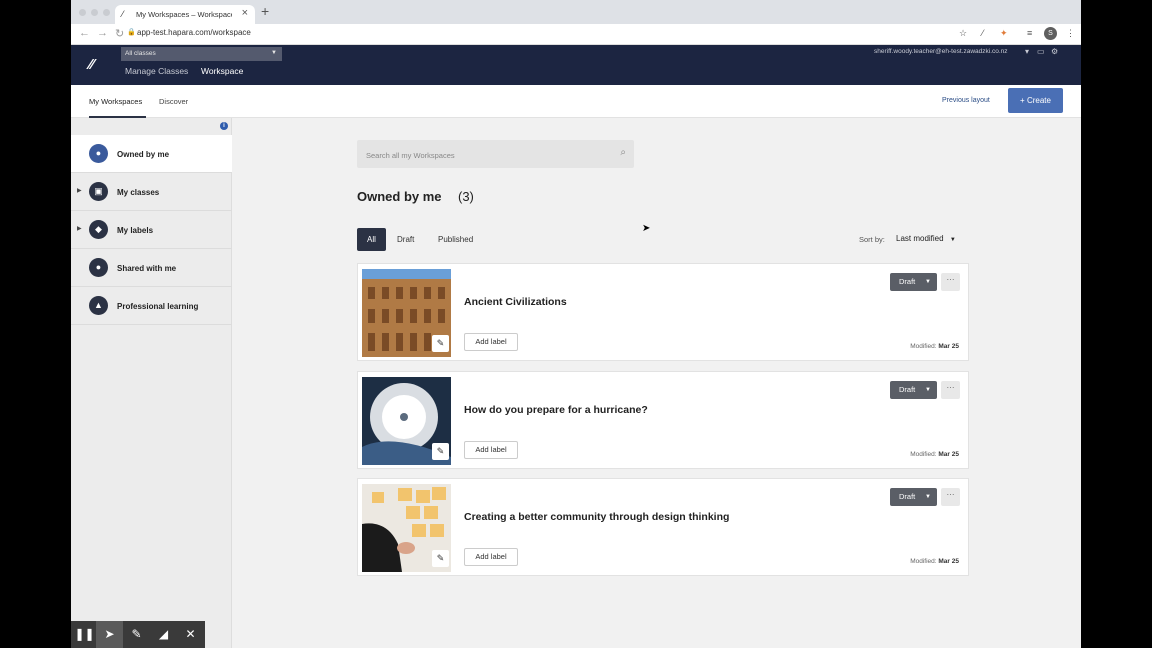 This screenshot has width=1152, height=648. I want to click on reload-icon: ↻, so click(119, 33).